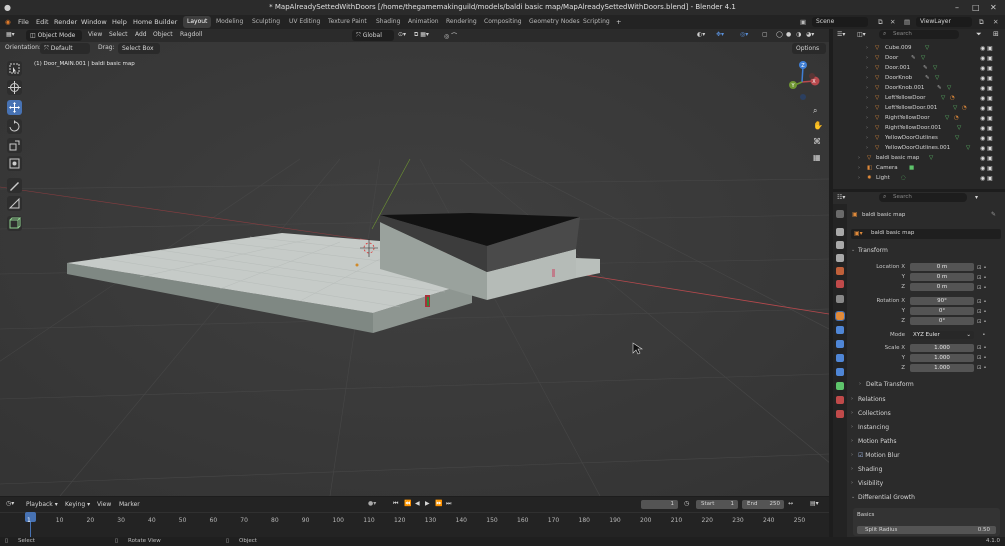 Image resolution: width=1005 pixels, height=546 pixels. What do you see at coordinates (14, 68) in the screenshot?
I see `tool-select-box` at bounding box center [14, 68].